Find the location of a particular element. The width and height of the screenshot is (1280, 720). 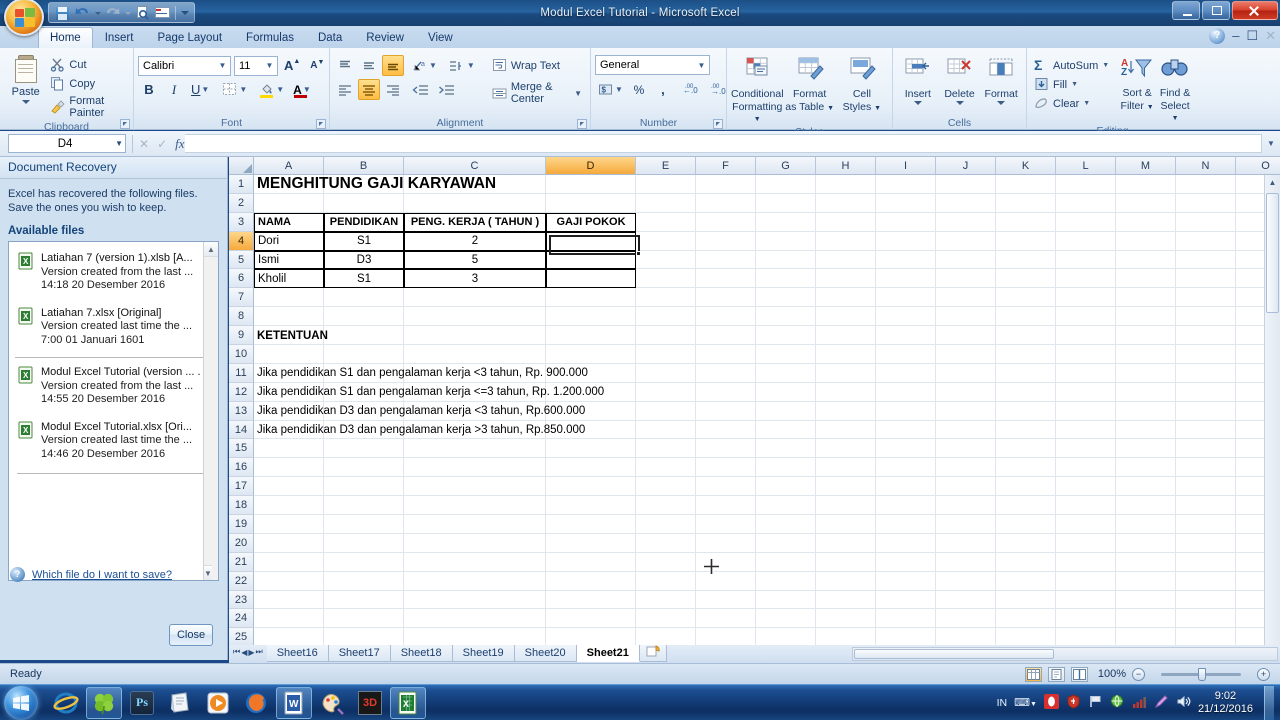

align-center-button is located at coordinates (369, 89).